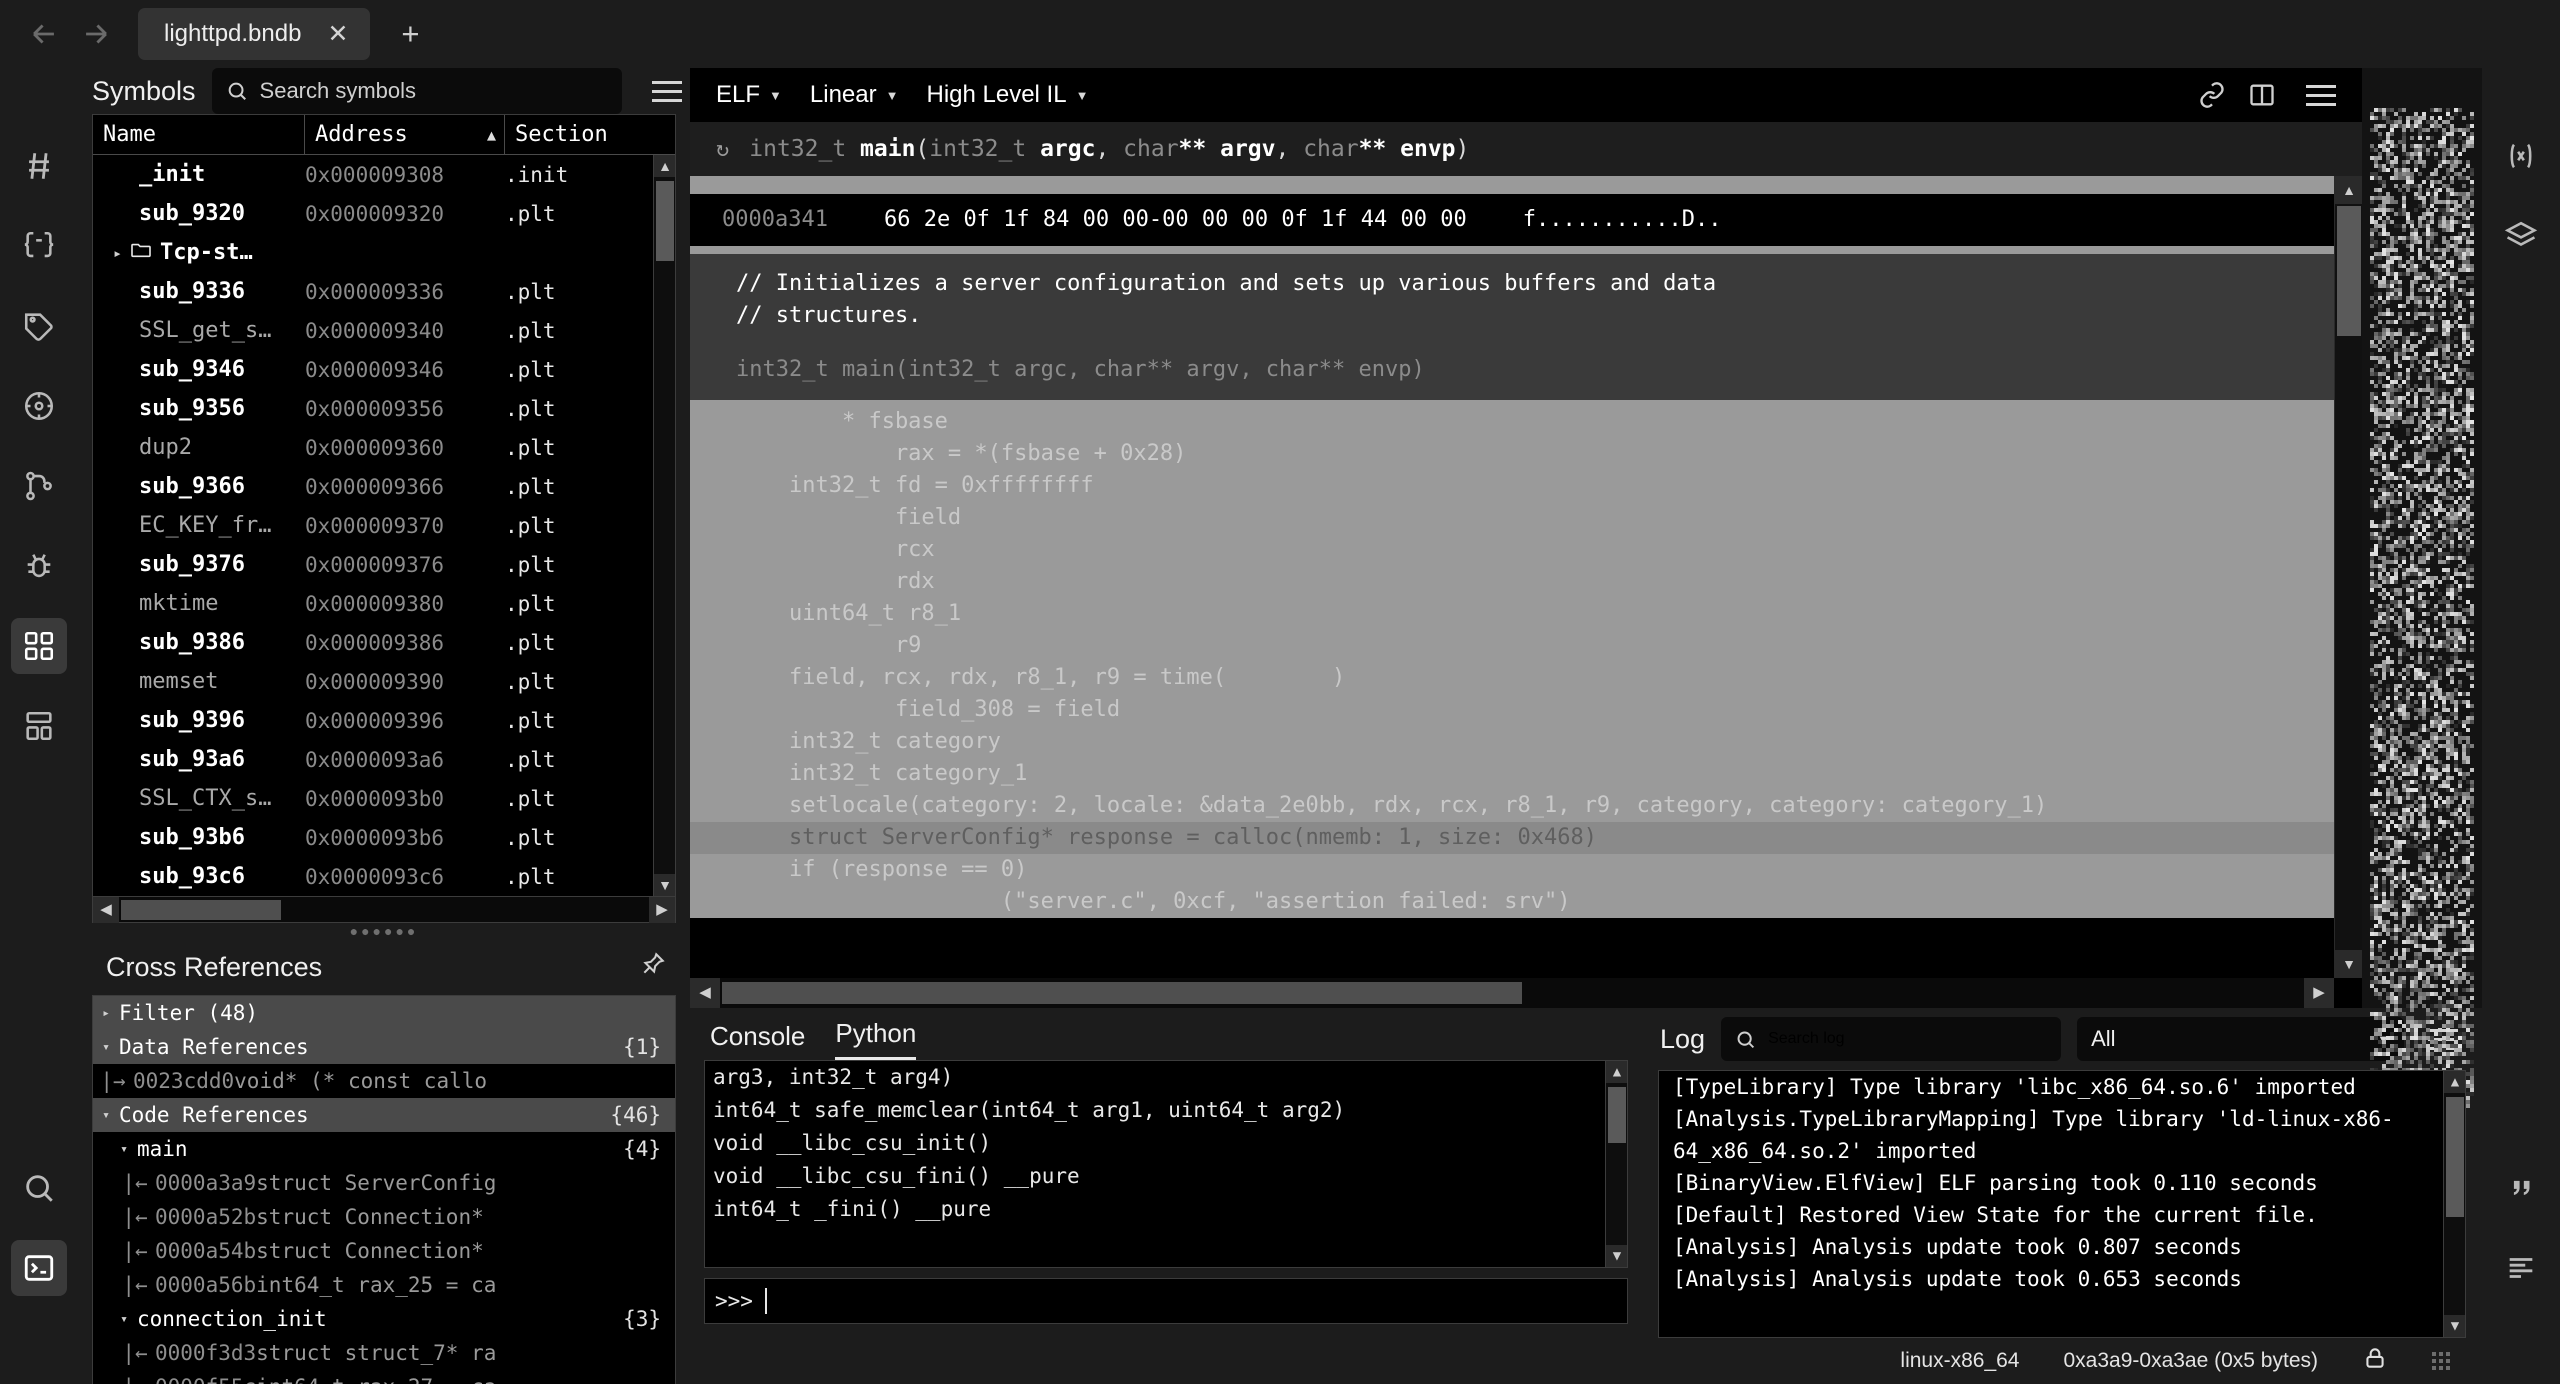 Image resolution: width=2560 pixels, height=1384 pixels. I want to click on log-search-input: Search log, so click(1806, 1039).